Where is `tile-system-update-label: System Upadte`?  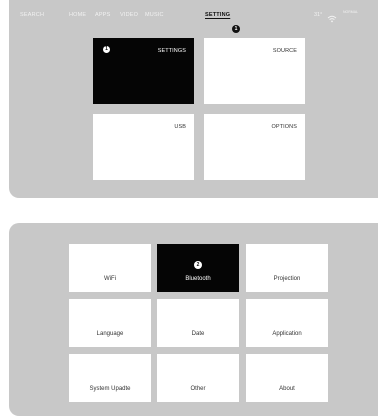 tile-system-update-label: System Upadte is located at coordinates (110, 389).